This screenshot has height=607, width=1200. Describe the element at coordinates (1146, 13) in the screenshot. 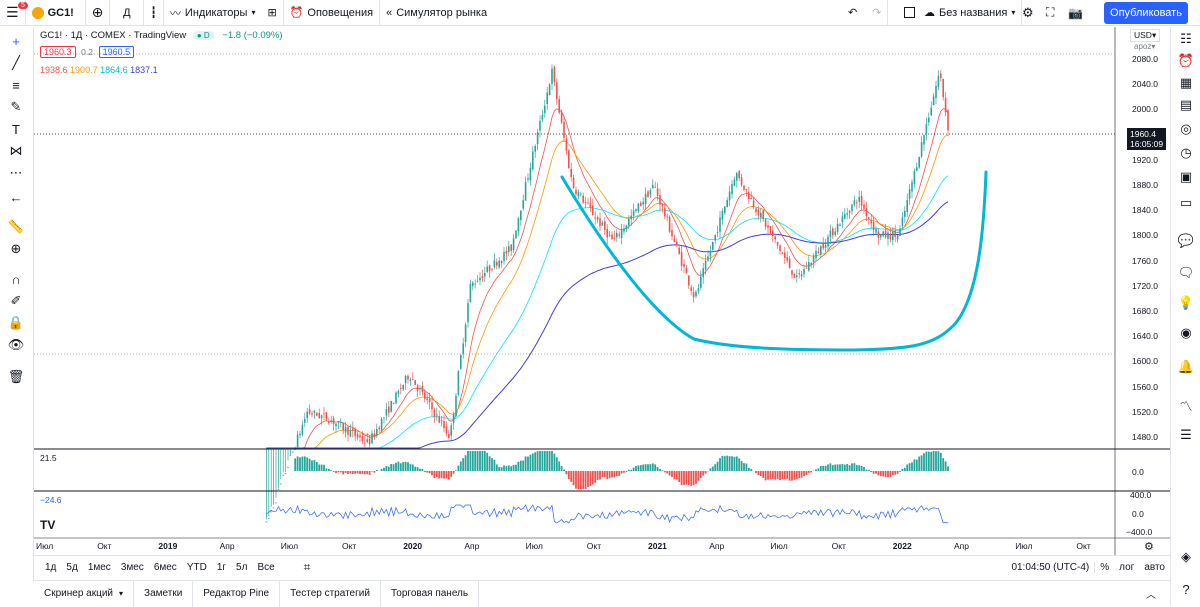

I see `publish-button: Опубликовать` at that location.